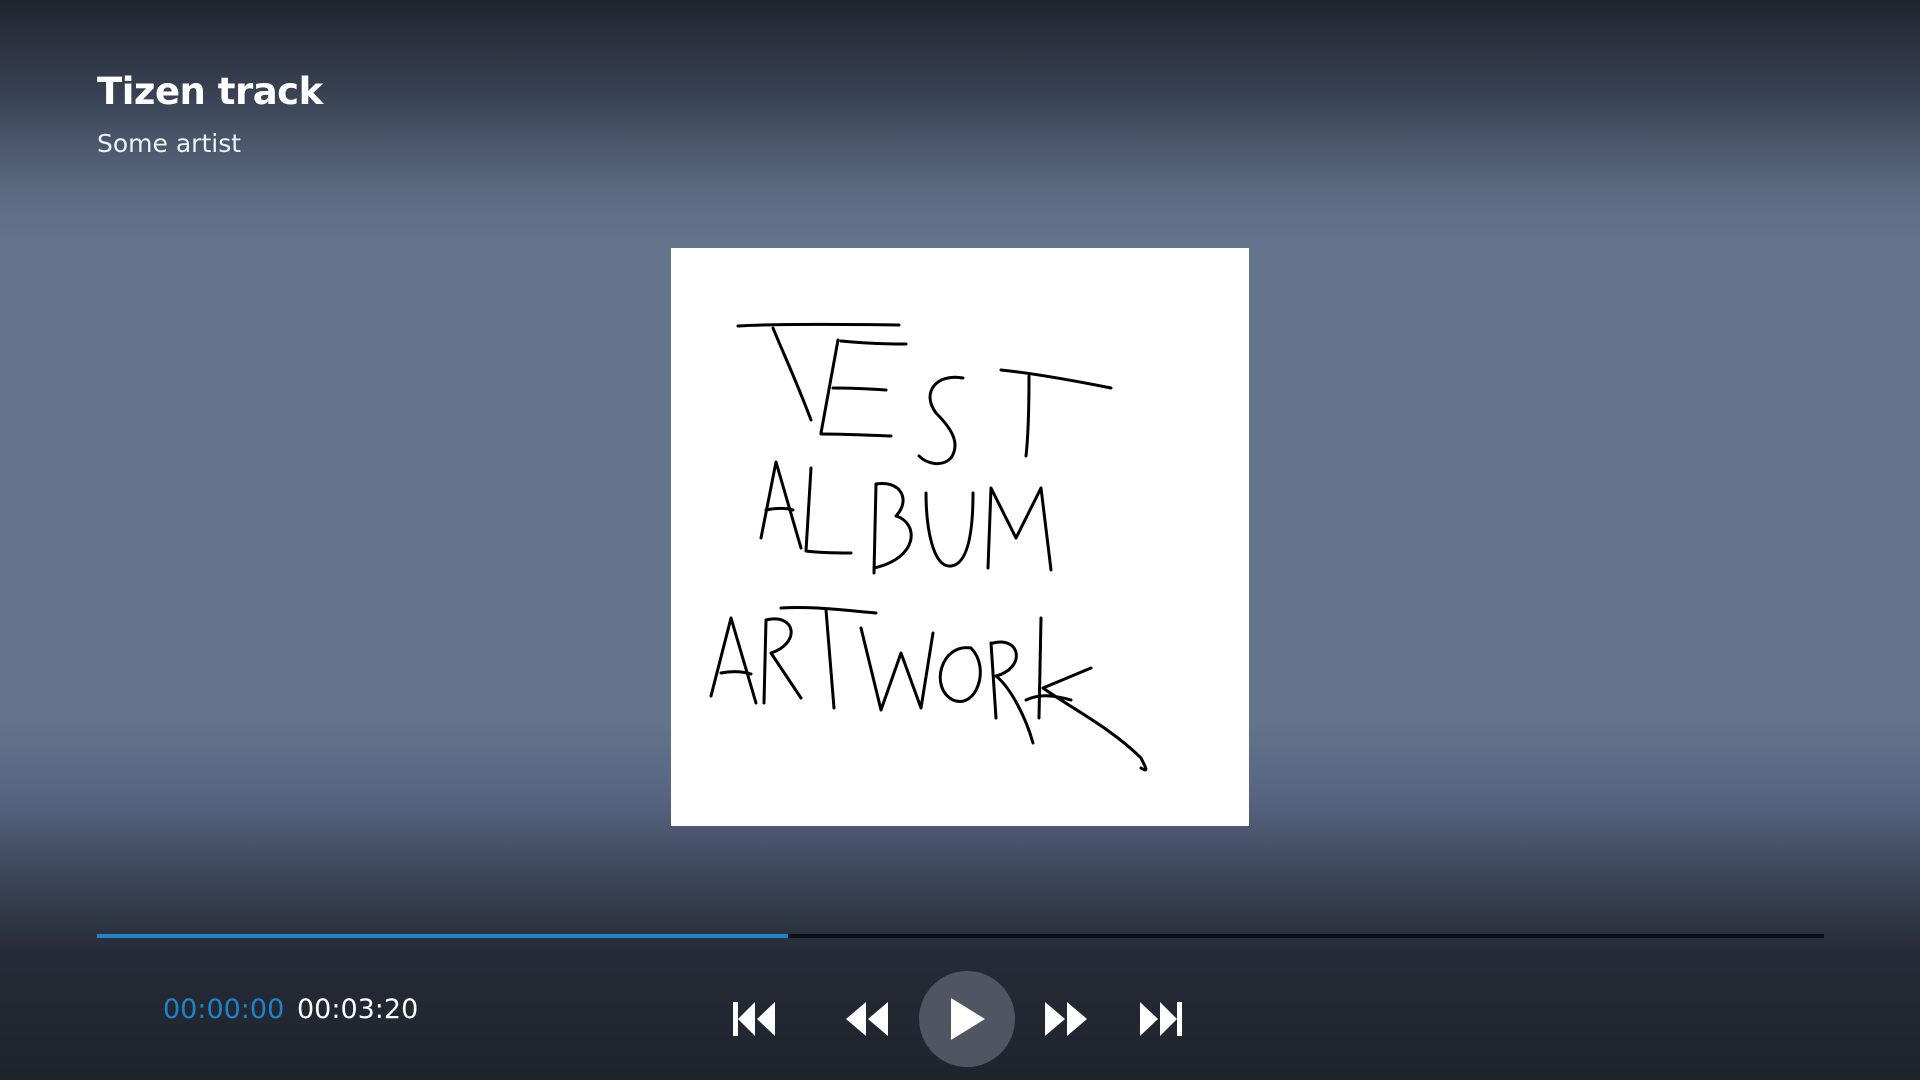  Describe the element at coordinates (442, 936) in the screenshot. I see `progress-bar-fill` at that location.